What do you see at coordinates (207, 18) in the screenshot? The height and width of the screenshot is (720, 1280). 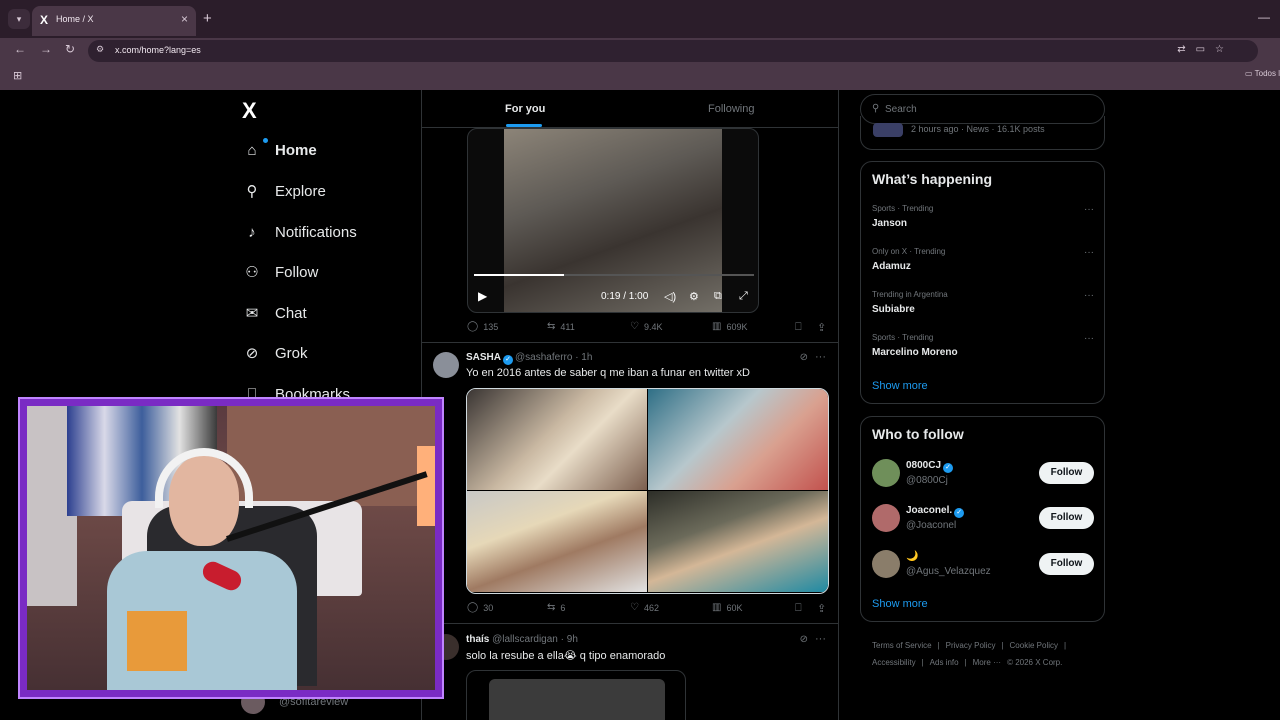 I see `new-tab-icon: +` at bounding box center [207, 18].